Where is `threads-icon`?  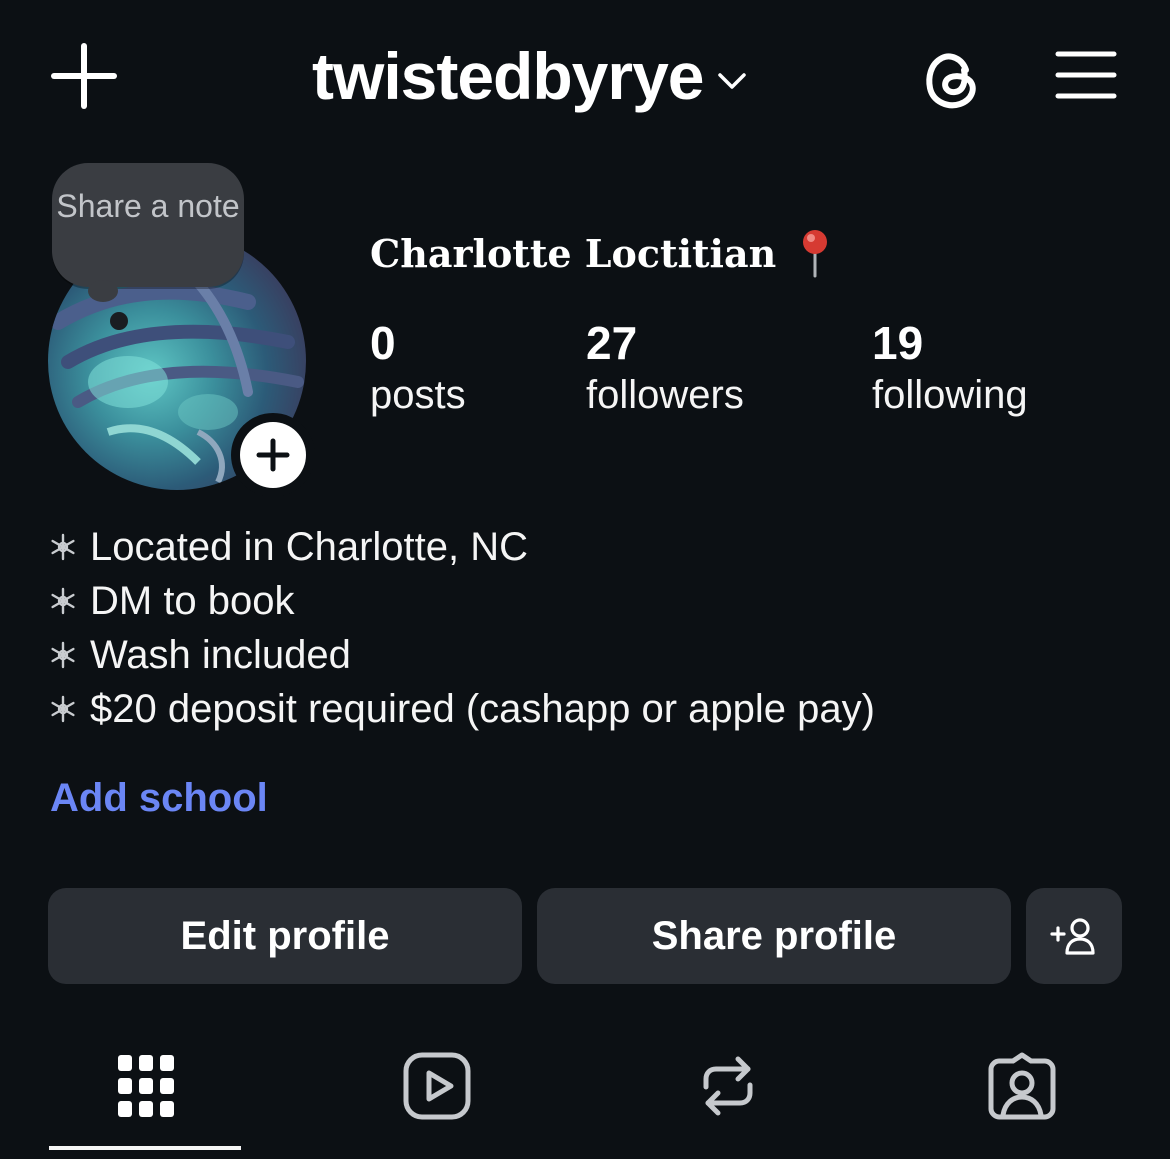 threads-icon is located at coordinates (951, 81).